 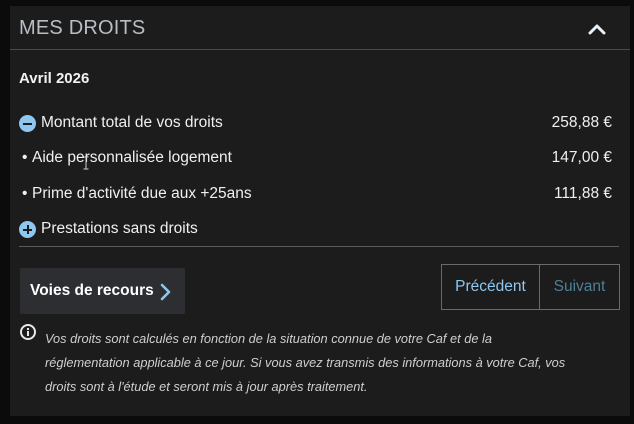 I want to click on sans-droits-label: Prestations sans droits, so click(x=119, y=228).